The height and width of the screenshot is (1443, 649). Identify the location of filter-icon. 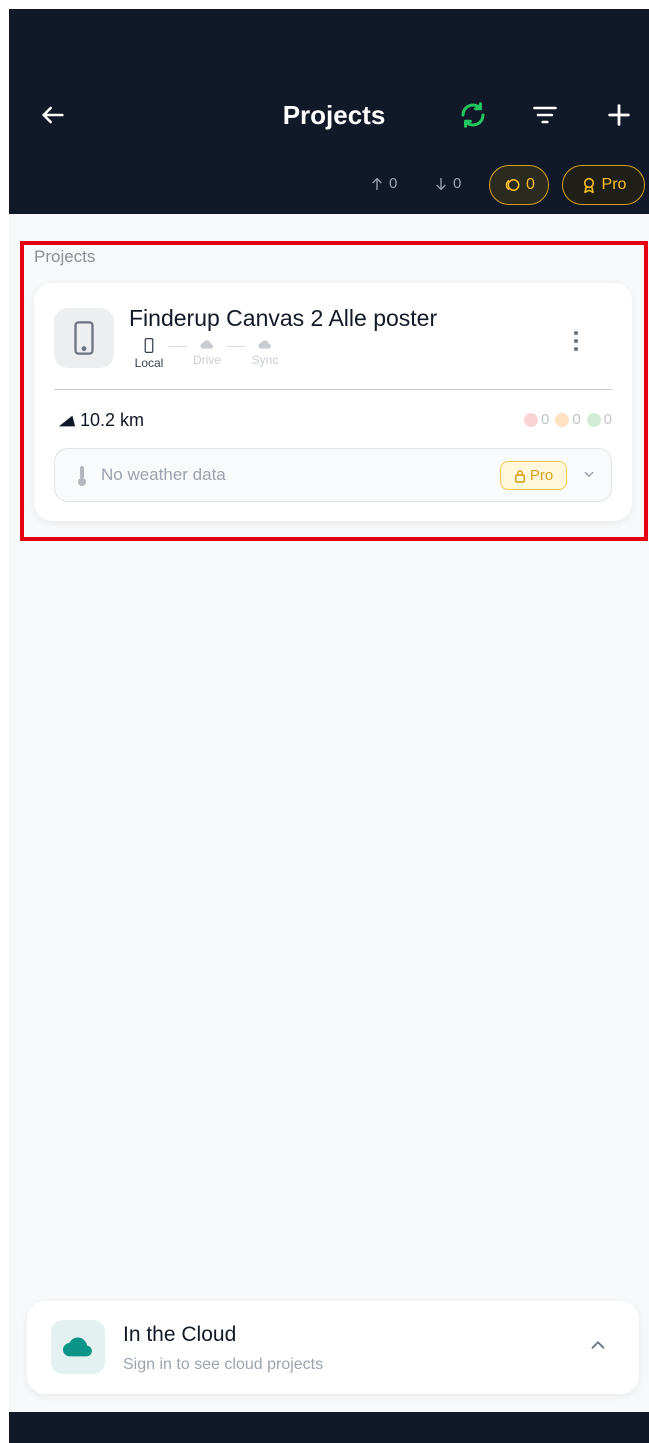
(545, 115).